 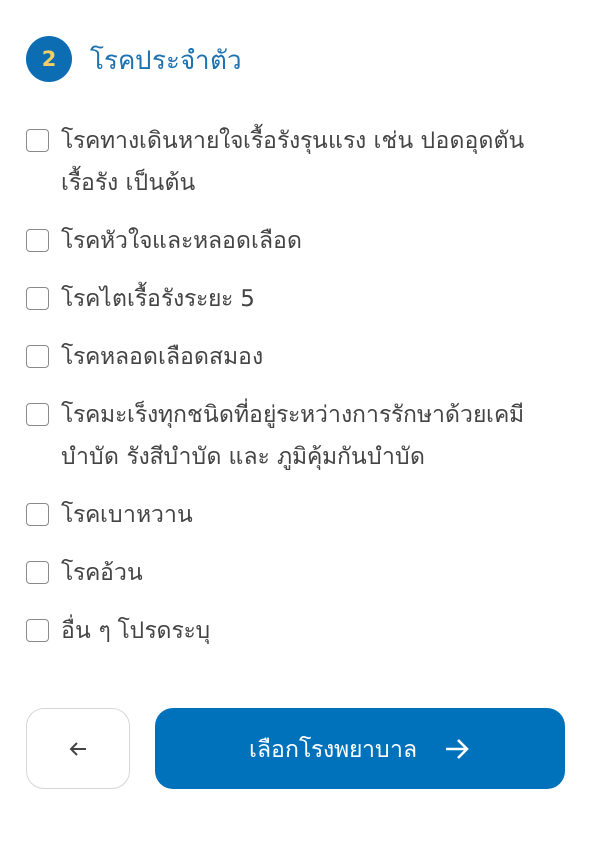 I want to click on checkbox-label: โรคมะเร็งทุกชนิดที่อยู่ระหว่างการรักษาด้วยเคมีบำบัด รังสีบำบัด และ ภูมิคุ้มกันบำบัด, so click(x=301, y=436).